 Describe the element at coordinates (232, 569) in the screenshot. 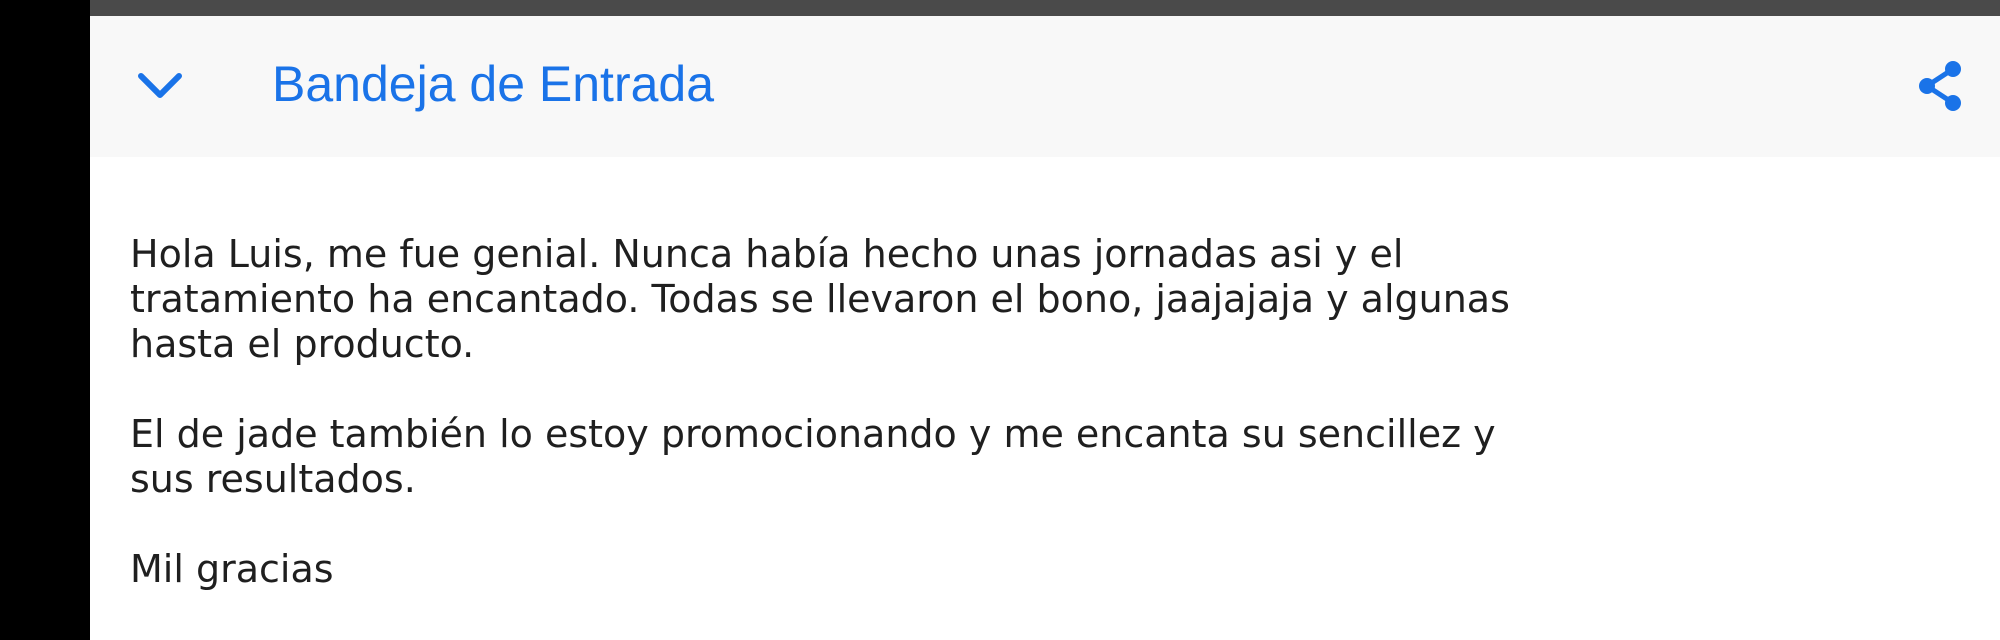

I see `message-line: Mil gracias` at that location.